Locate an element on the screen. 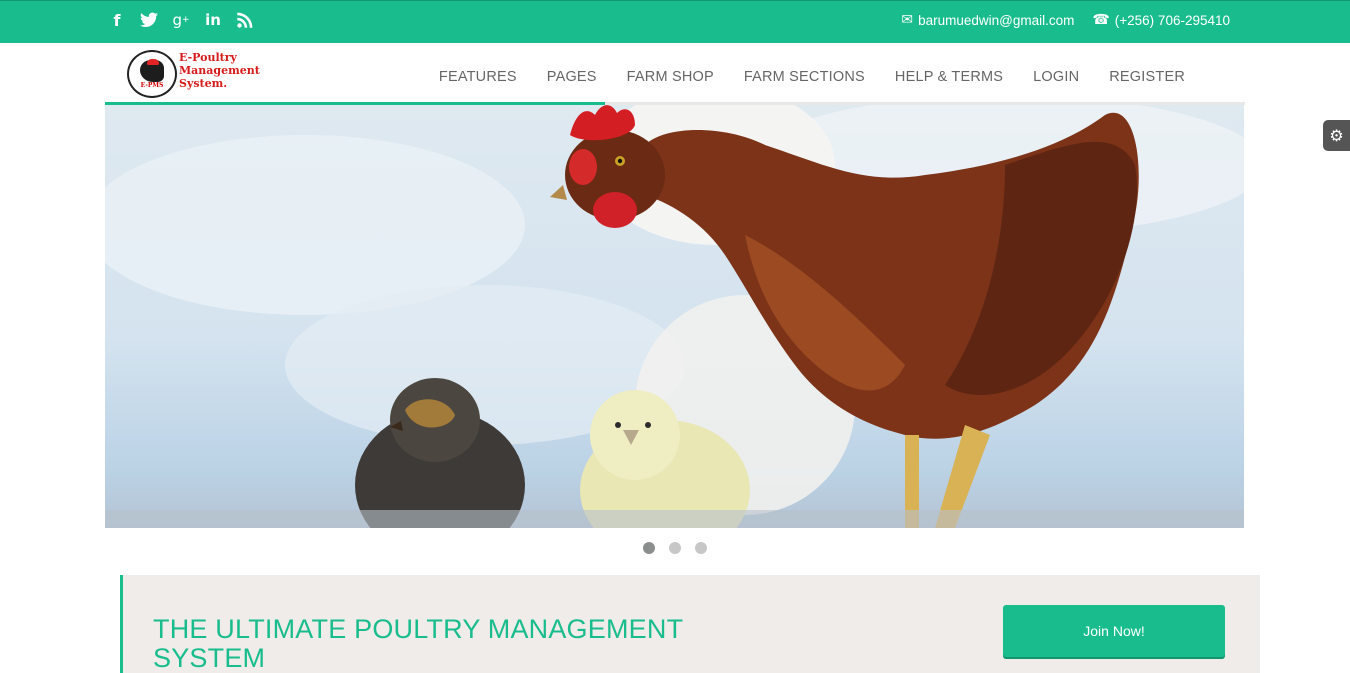  phone-text: (+256) 706-295410 is located at coordinates (1172, 20).